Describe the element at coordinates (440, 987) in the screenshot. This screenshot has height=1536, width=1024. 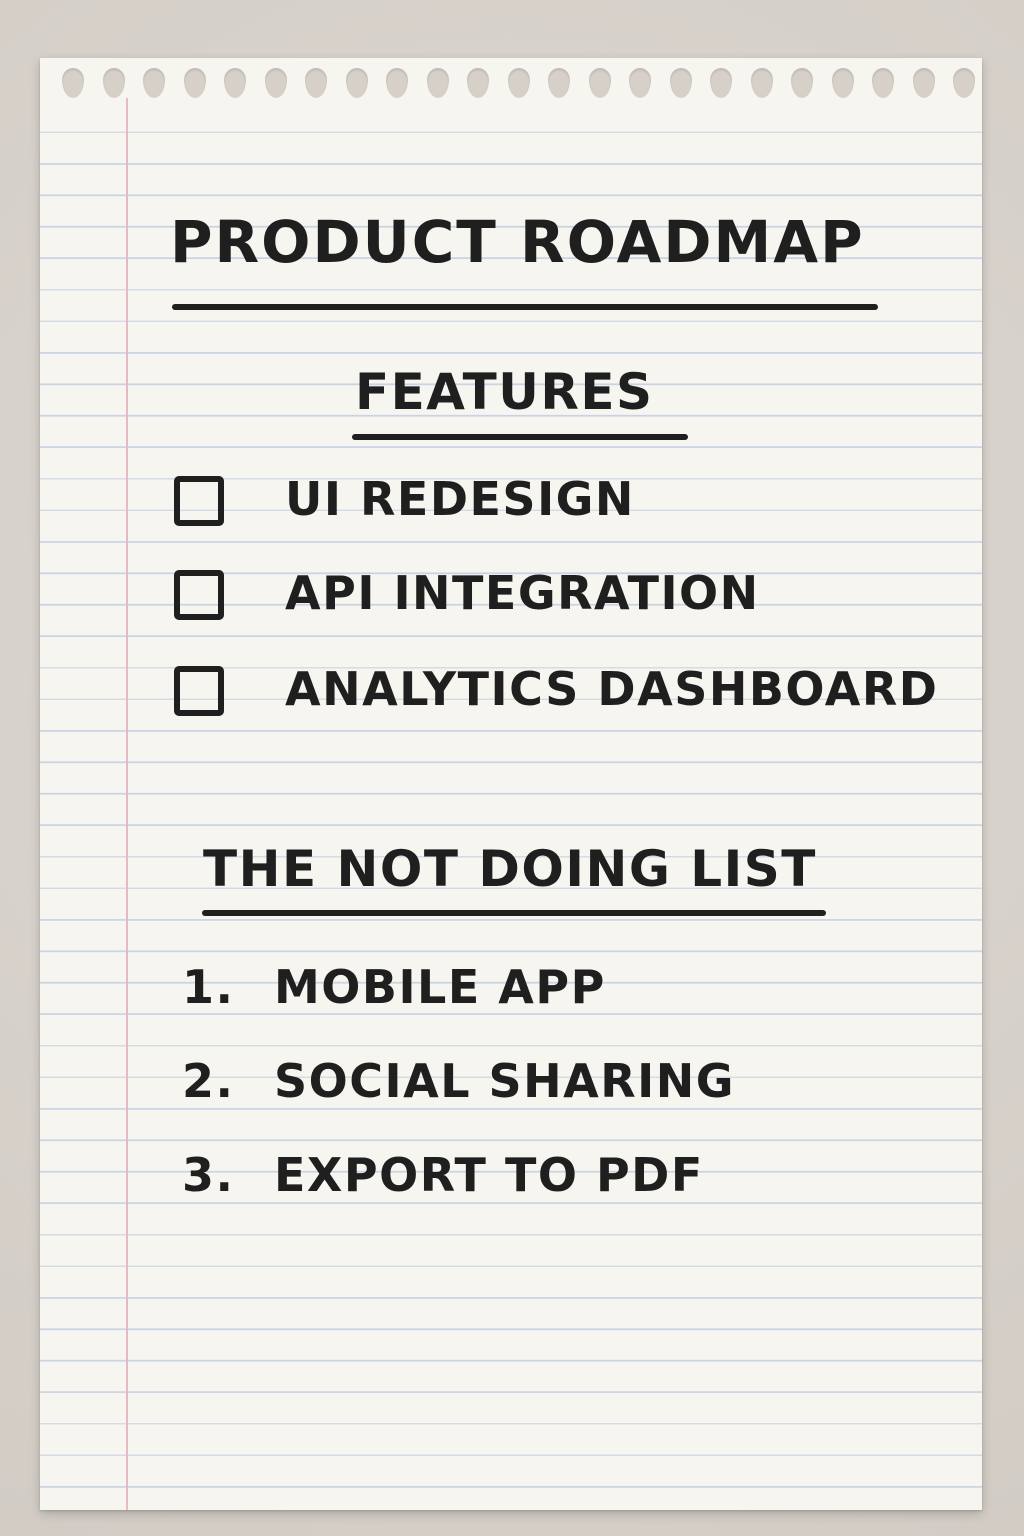
I see `not-doing-item-label: MOBILE APP` at that location.